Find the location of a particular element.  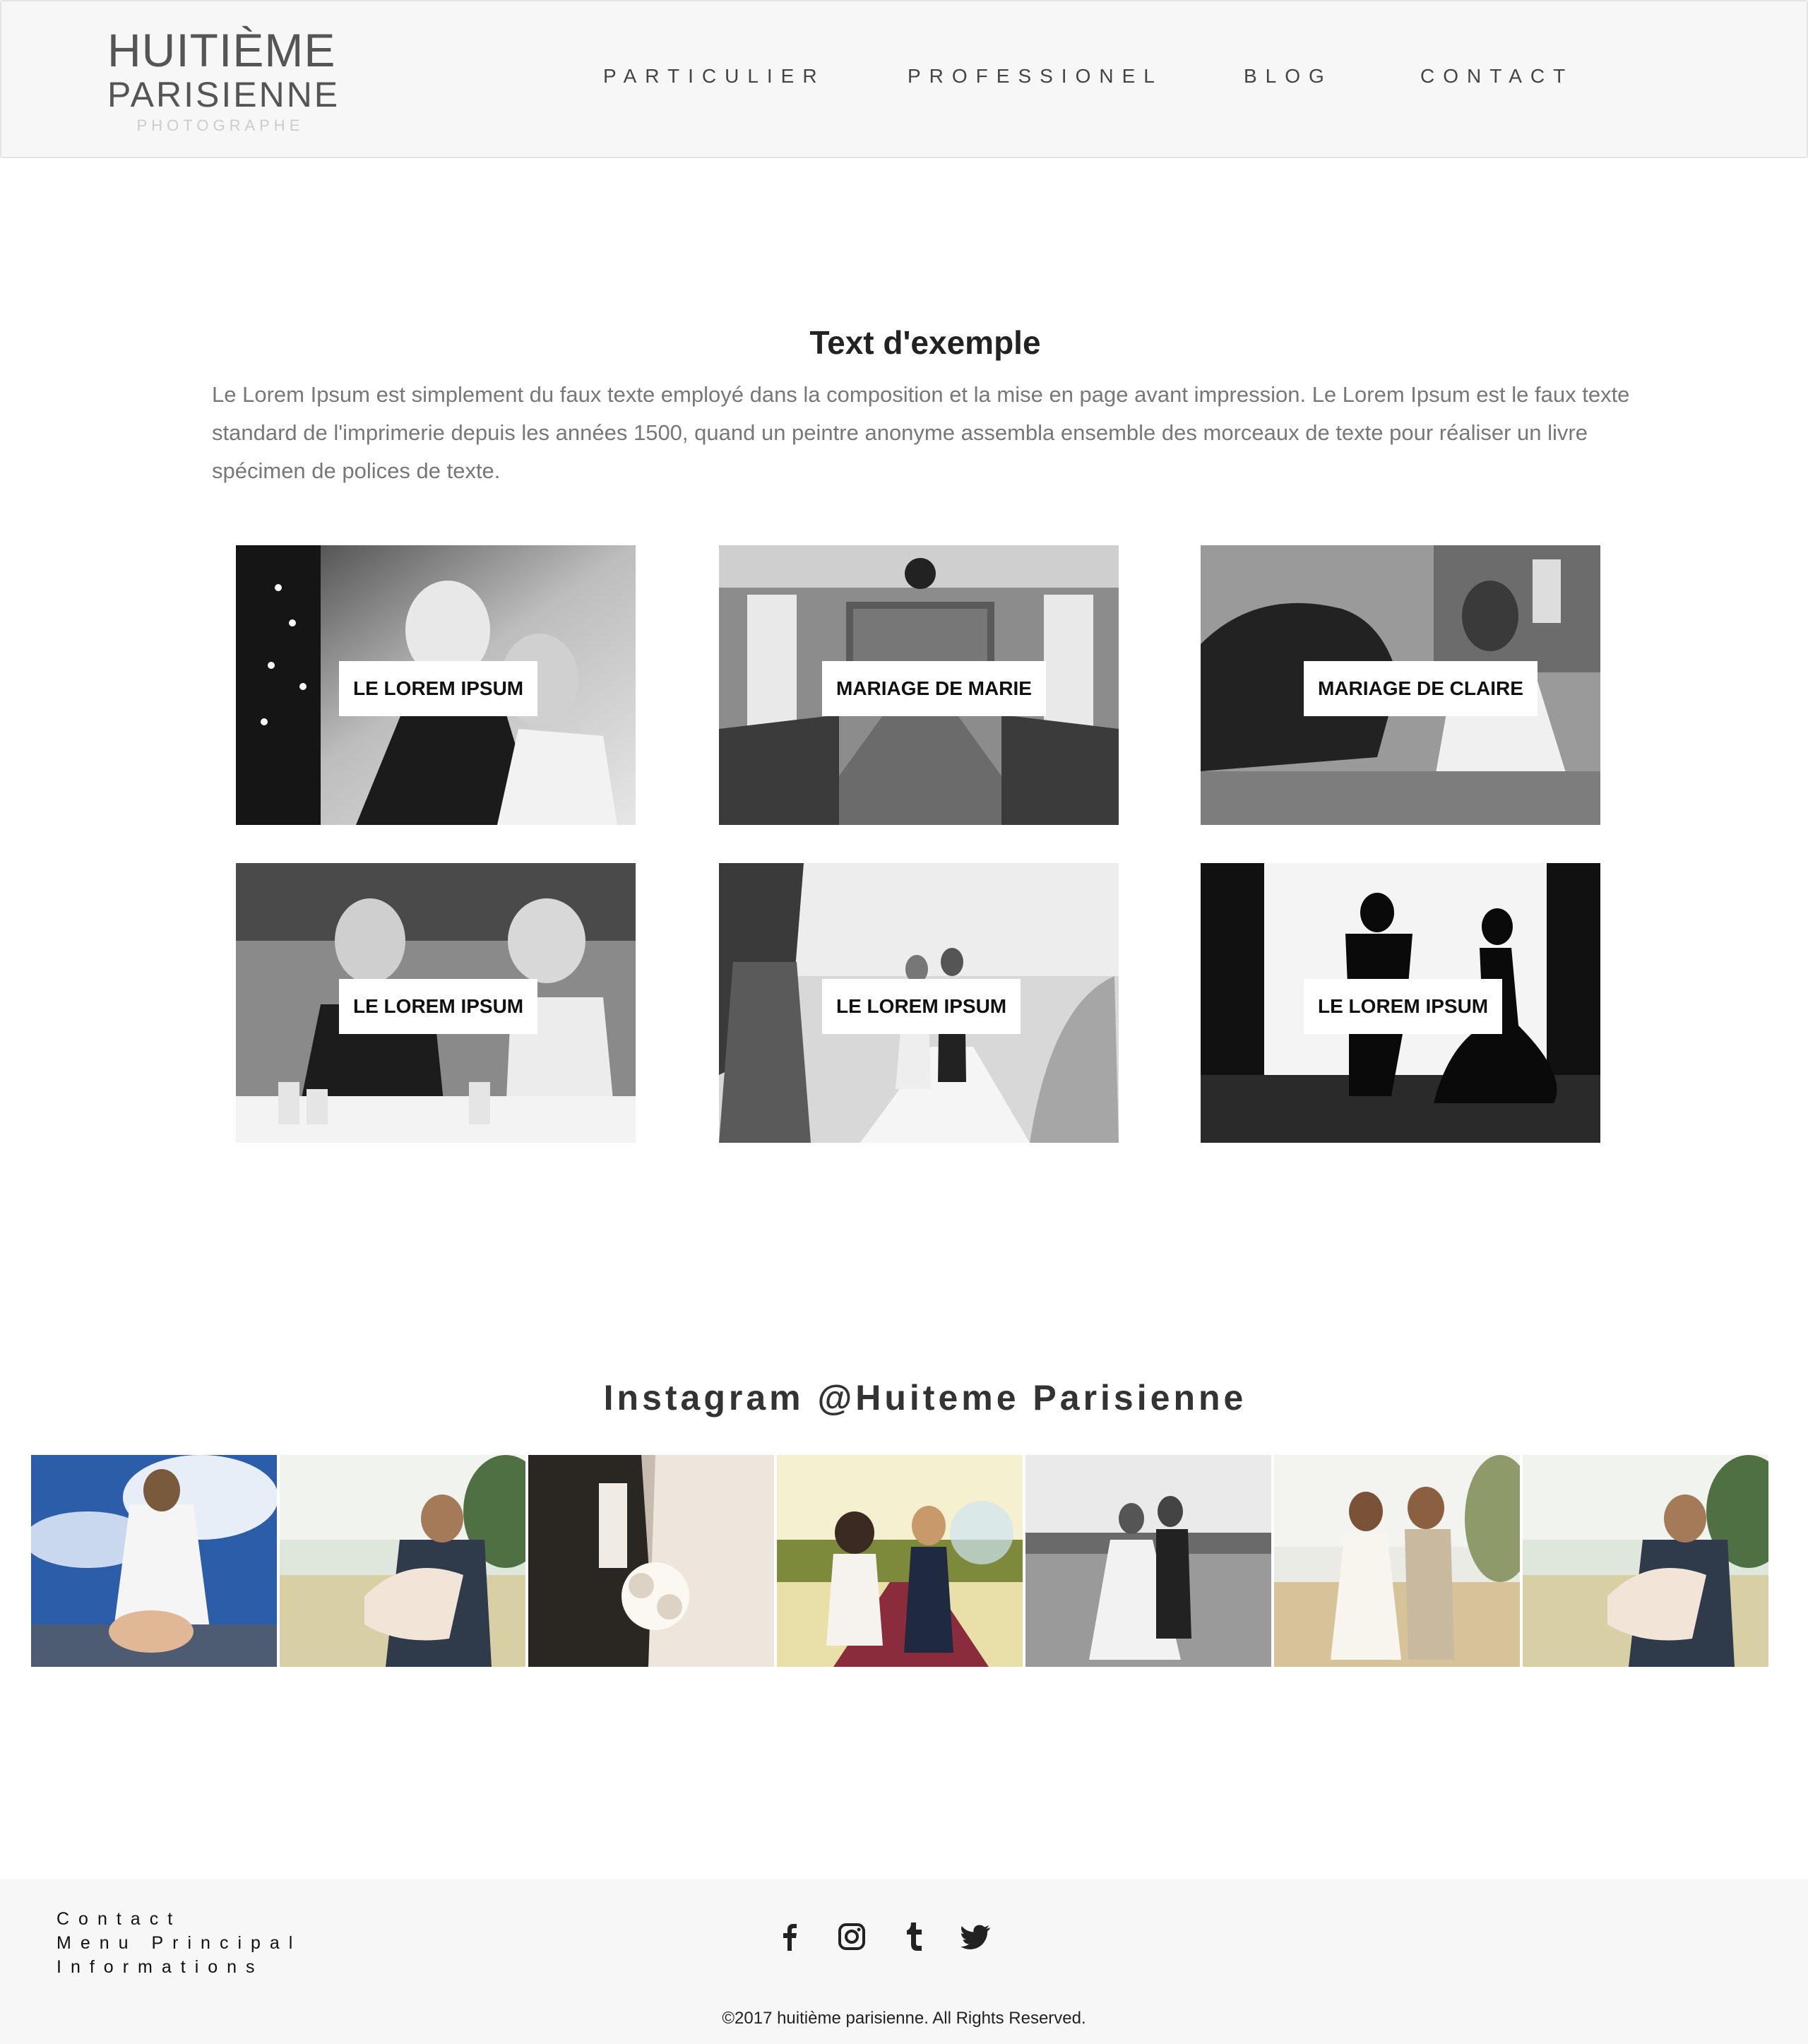

nav-item-particulier: PARTICULIER is located at coordinates (715, 76).